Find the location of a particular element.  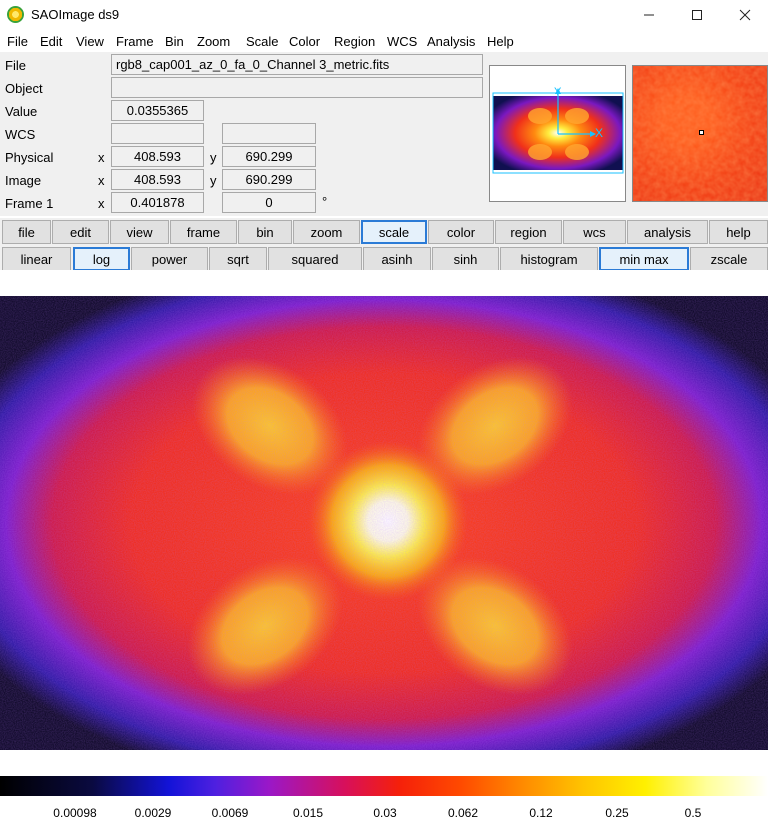

btn-zscale: zscale is located at coordinates (729, 259).